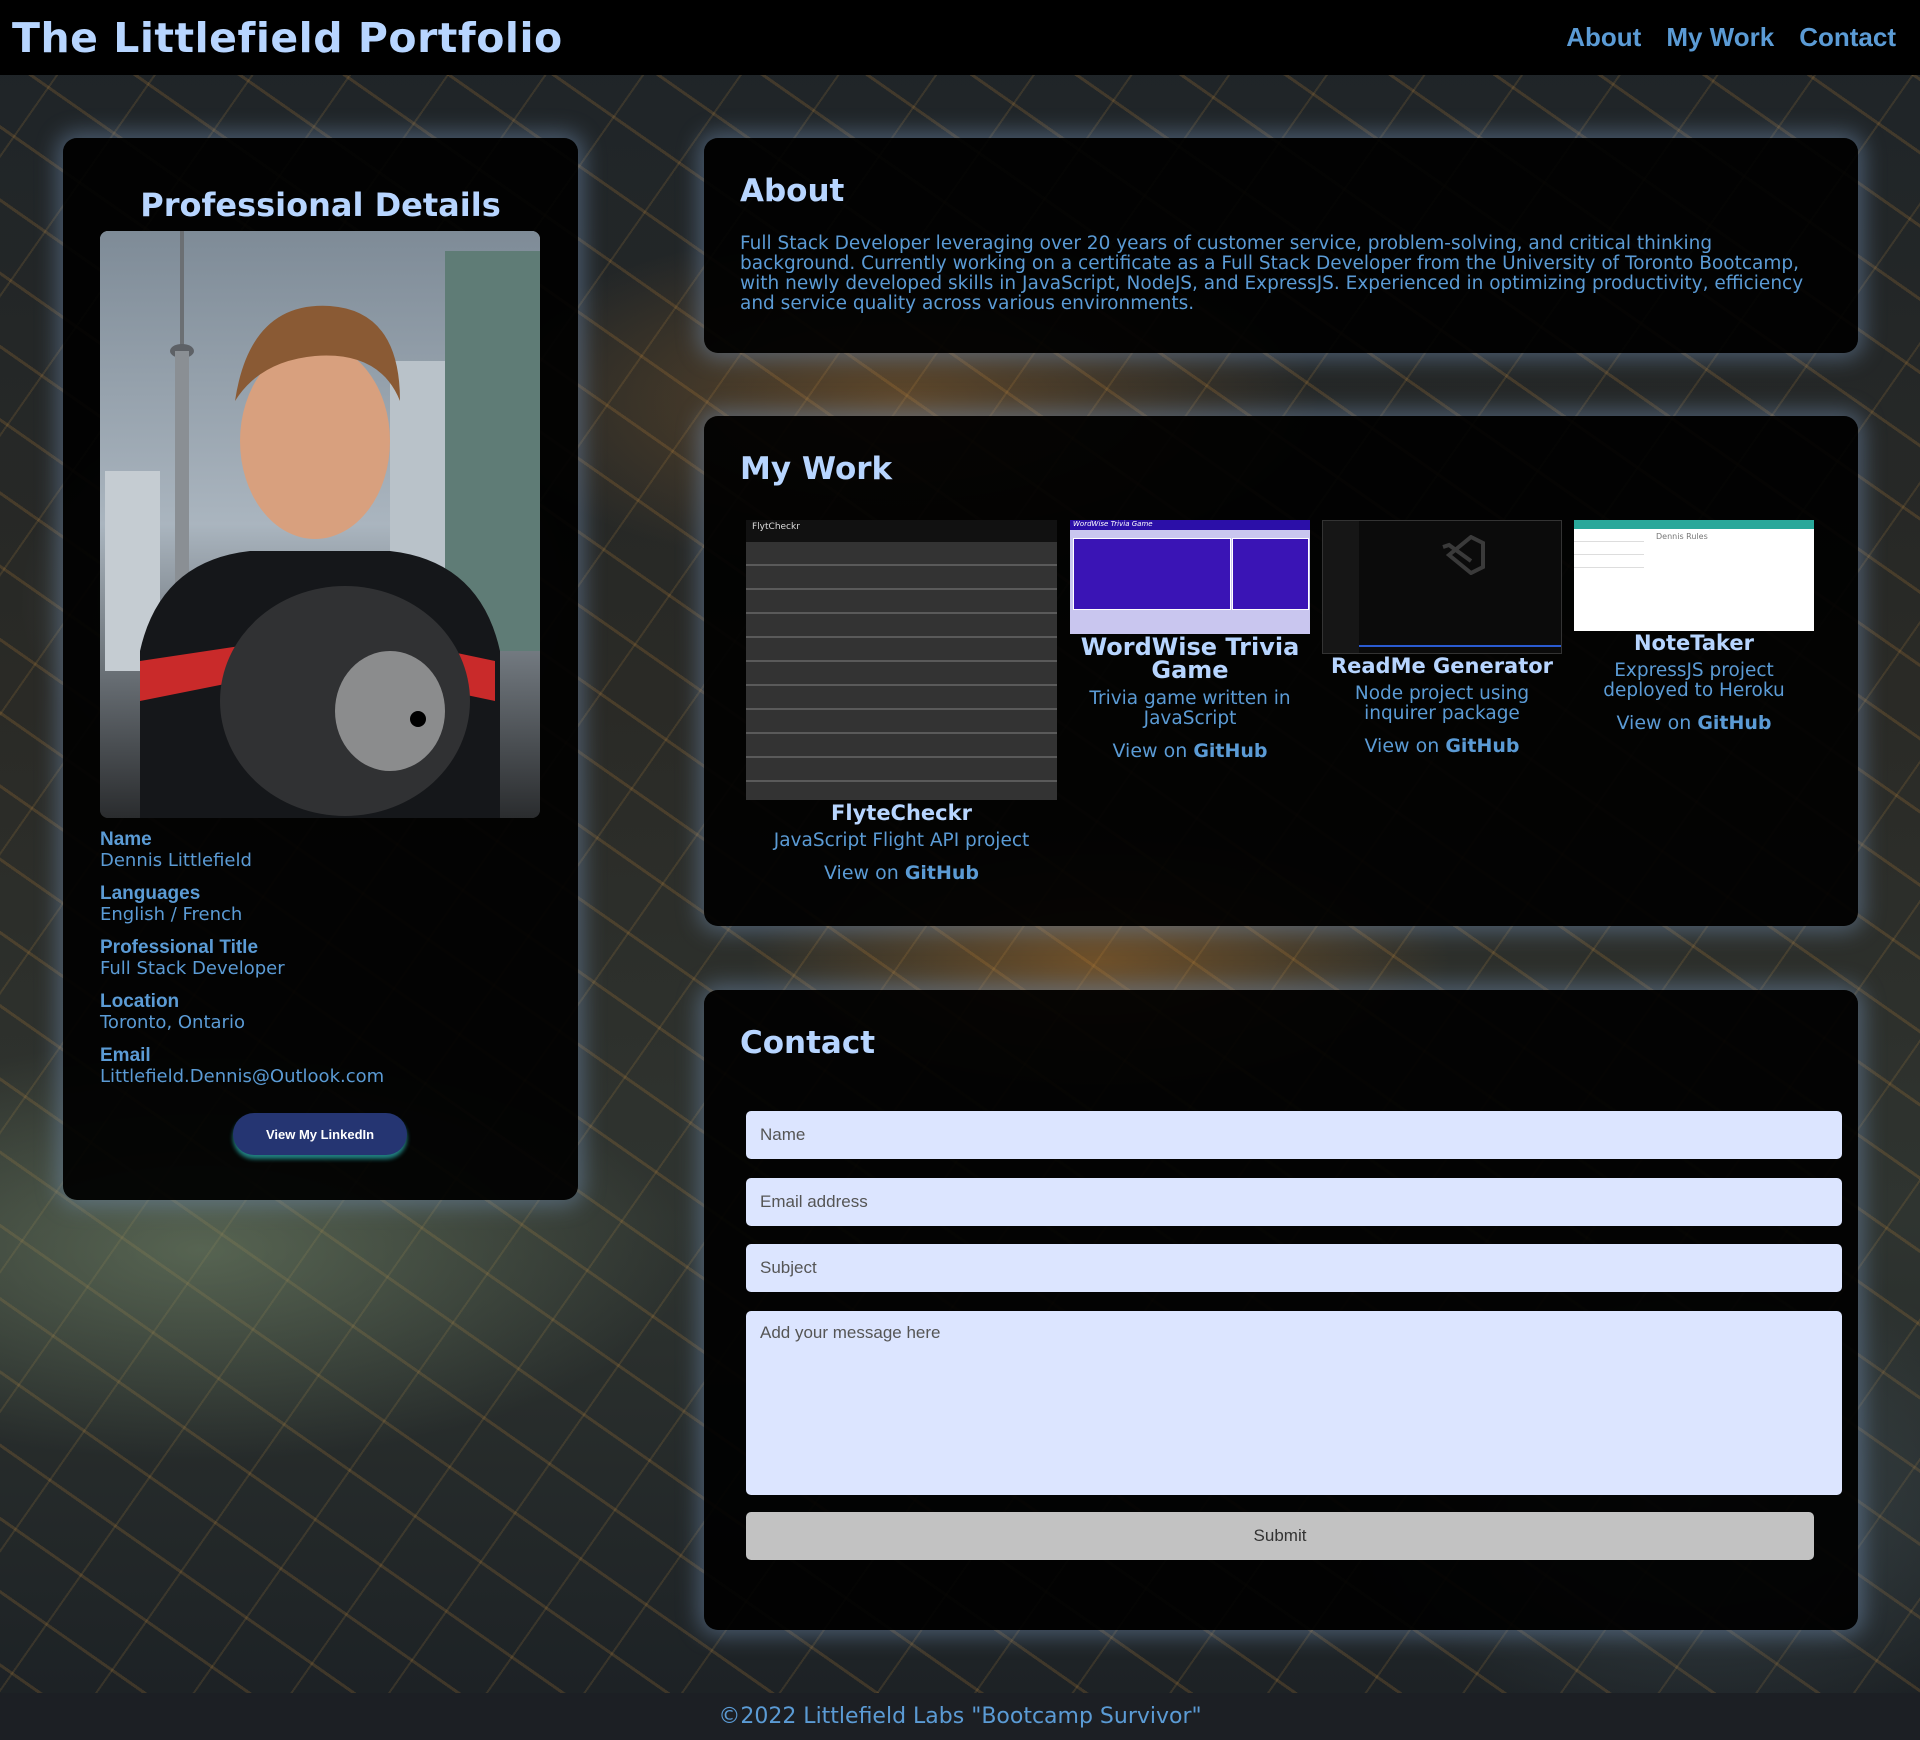 Image resolution: width=1920 pixels, height=1740 pixels. Describe the element at coordinates (1294, 1135) in the screenshot. I see `name-input` at that location.